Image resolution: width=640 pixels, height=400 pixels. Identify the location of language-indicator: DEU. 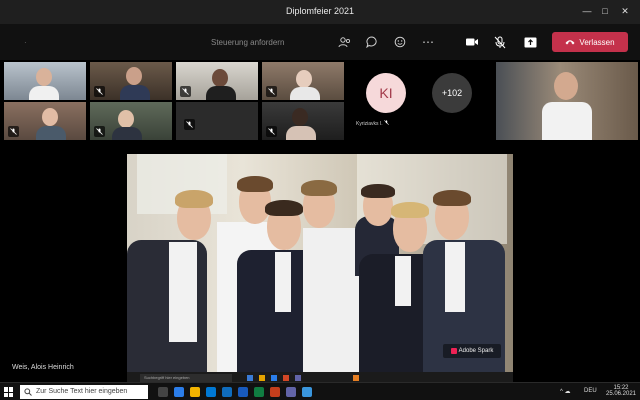
(590, 391).